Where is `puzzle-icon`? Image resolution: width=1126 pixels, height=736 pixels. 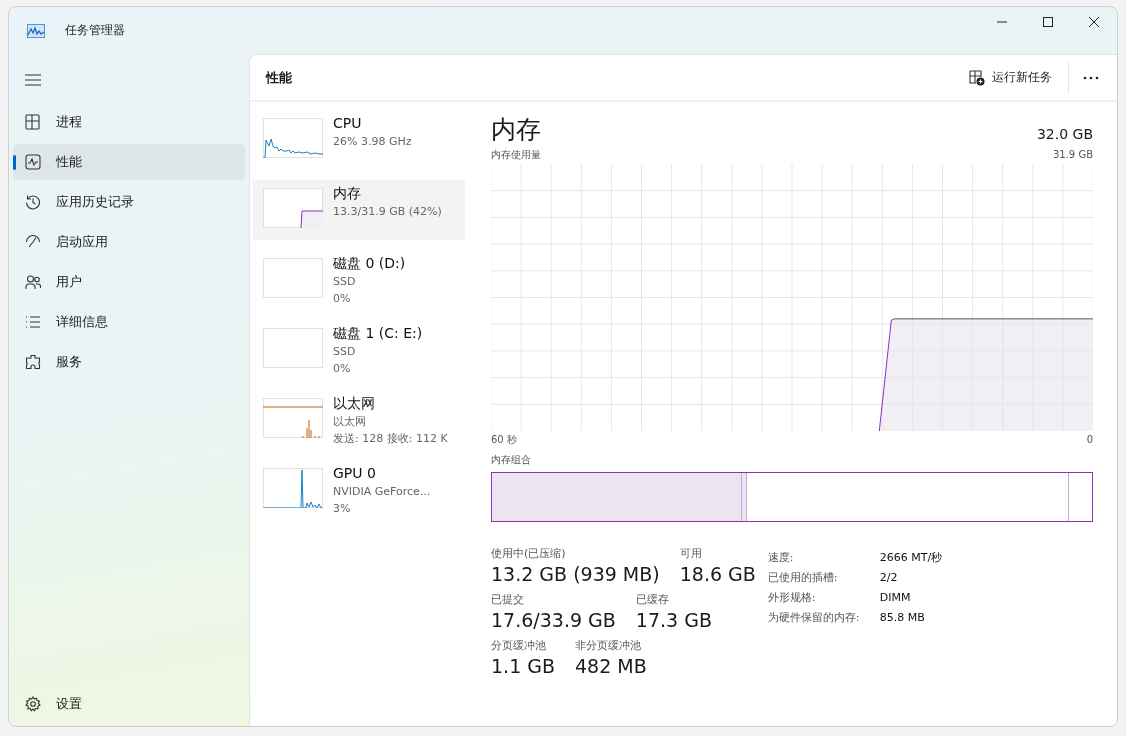
puzzle-icon is located at coordinates (33, 362).